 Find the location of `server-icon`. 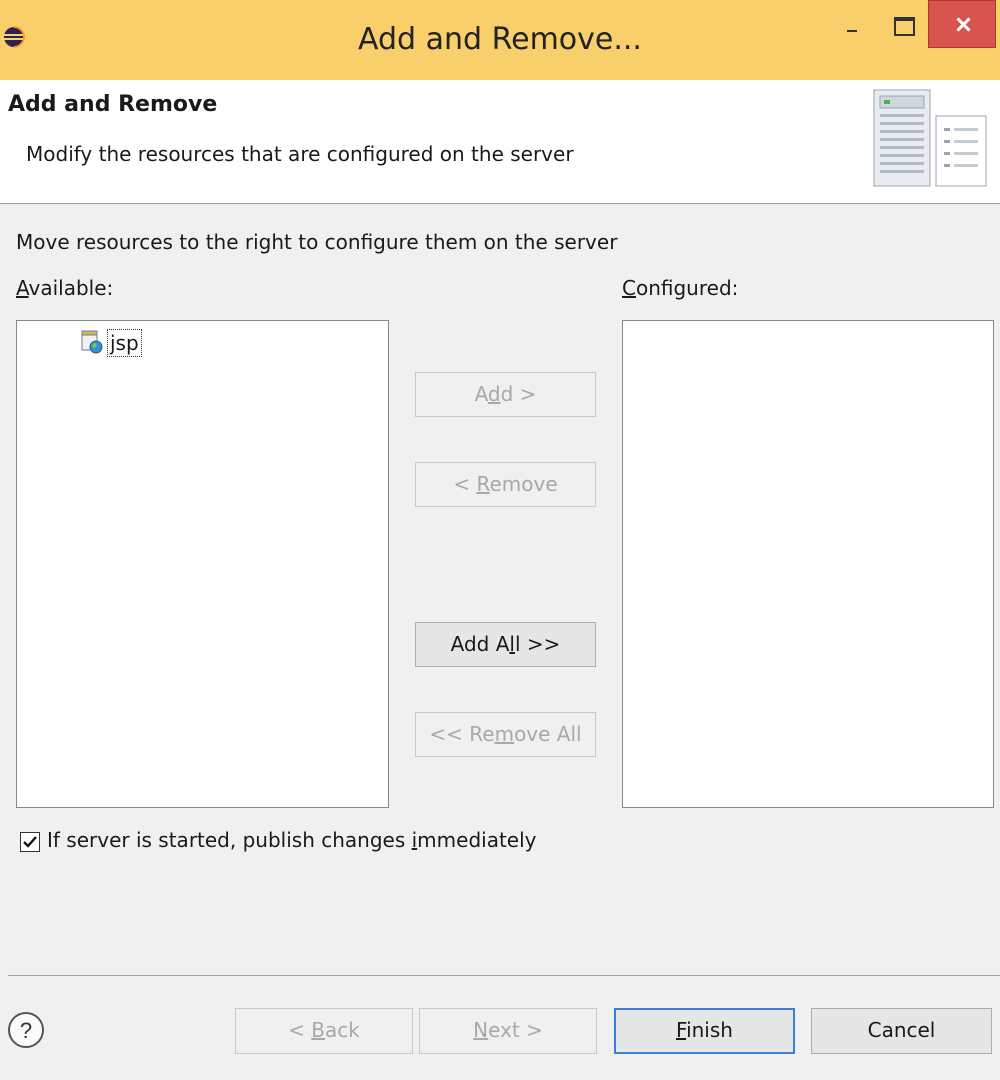

server-icon is located at coordinates (930, 138).